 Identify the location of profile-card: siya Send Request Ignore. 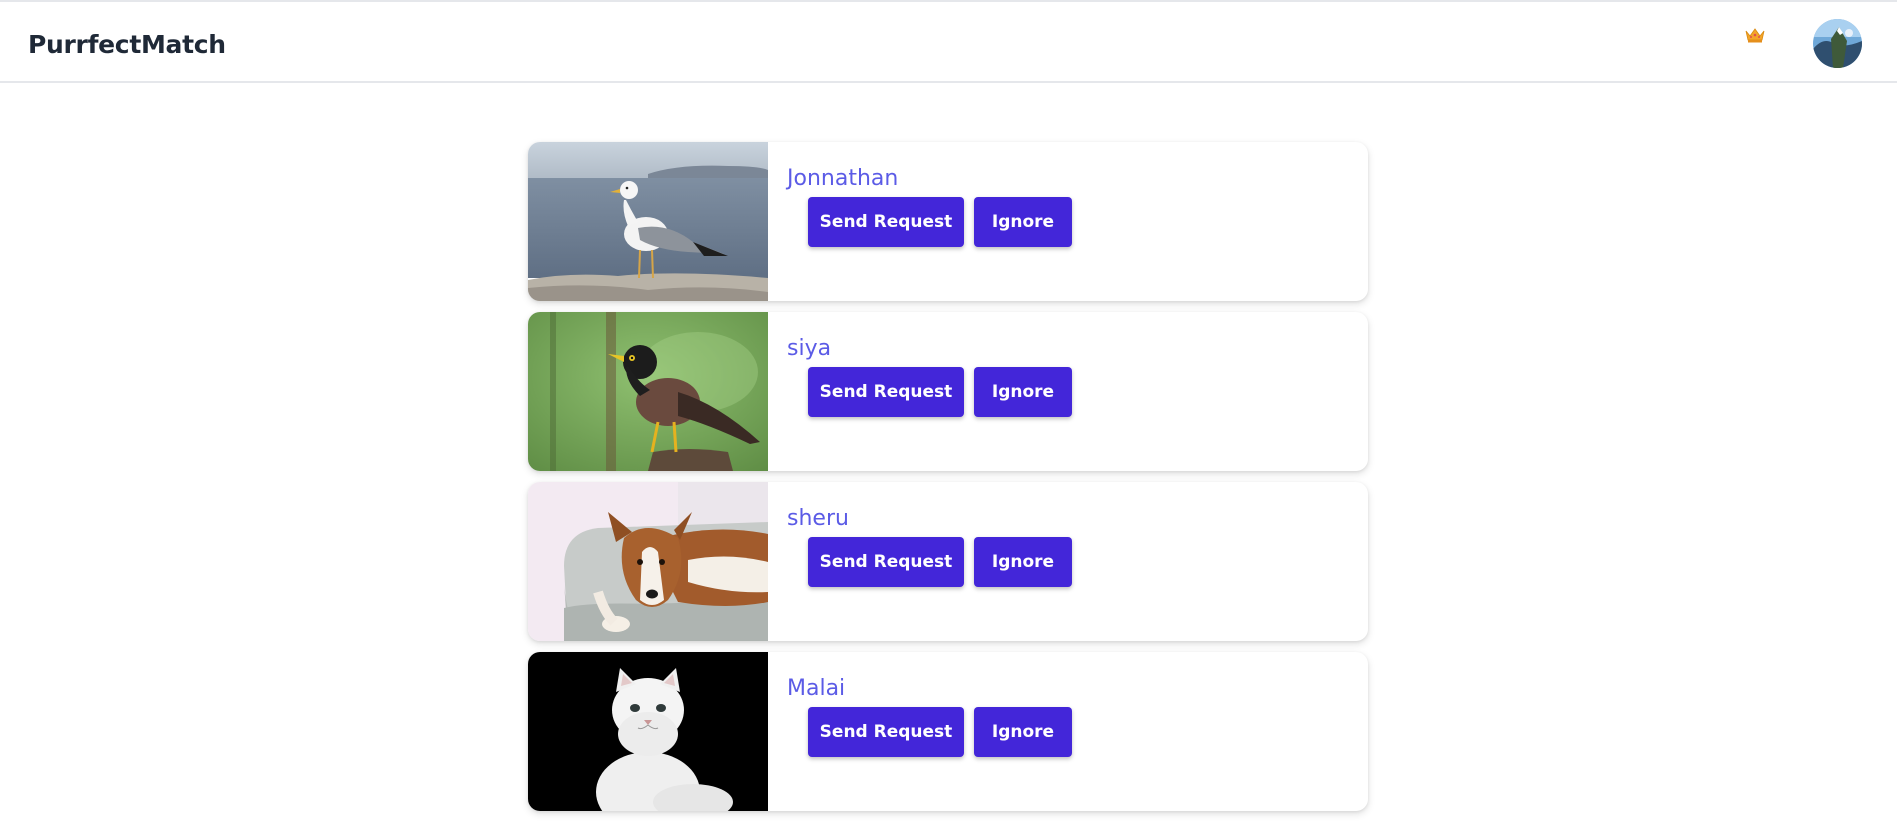
(948, 391).